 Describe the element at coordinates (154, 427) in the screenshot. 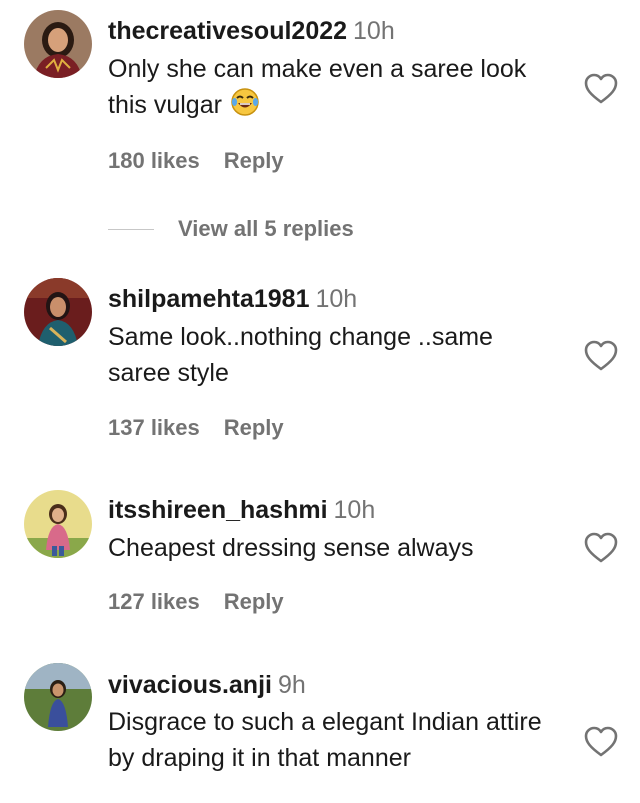

I see `likes-count: 137 likes` at that location.